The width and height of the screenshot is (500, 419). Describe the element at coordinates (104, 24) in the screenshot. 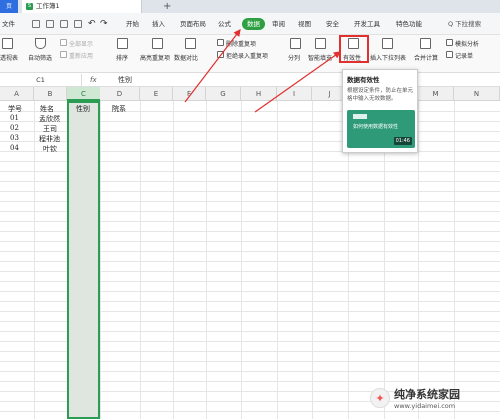

I see `redo-icon: ↷` at that location.